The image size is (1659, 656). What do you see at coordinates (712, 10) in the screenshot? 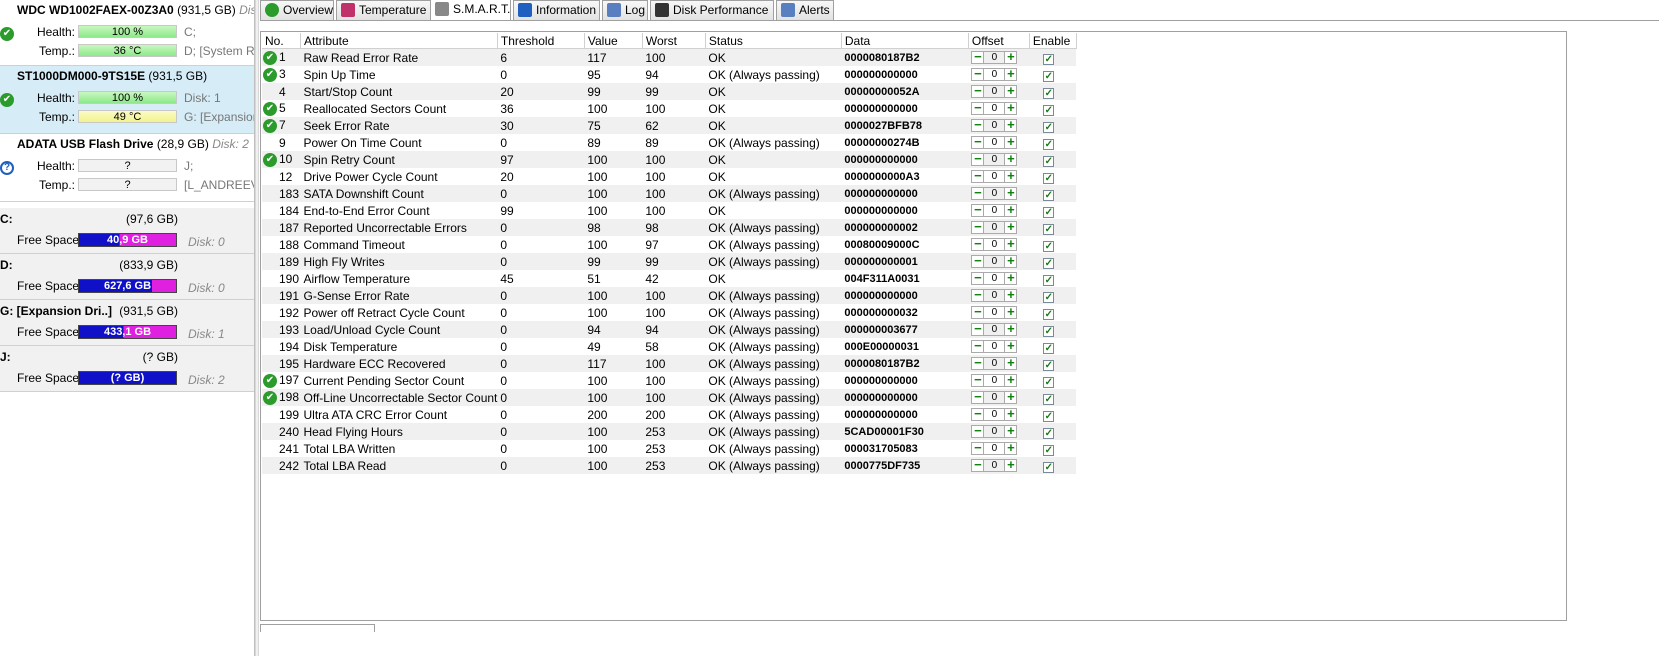
I see `tab-disk-performance: Disk Performance` at bounding box center [712, 10].